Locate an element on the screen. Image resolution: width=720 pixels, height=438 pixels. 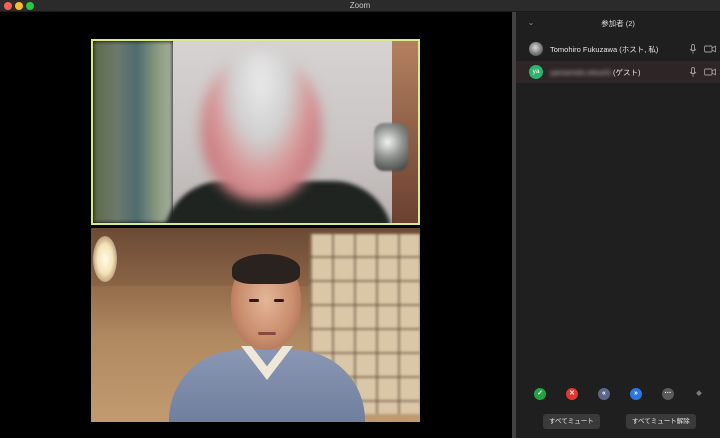
participant-face-blurred is located at coordinates (261, 126).